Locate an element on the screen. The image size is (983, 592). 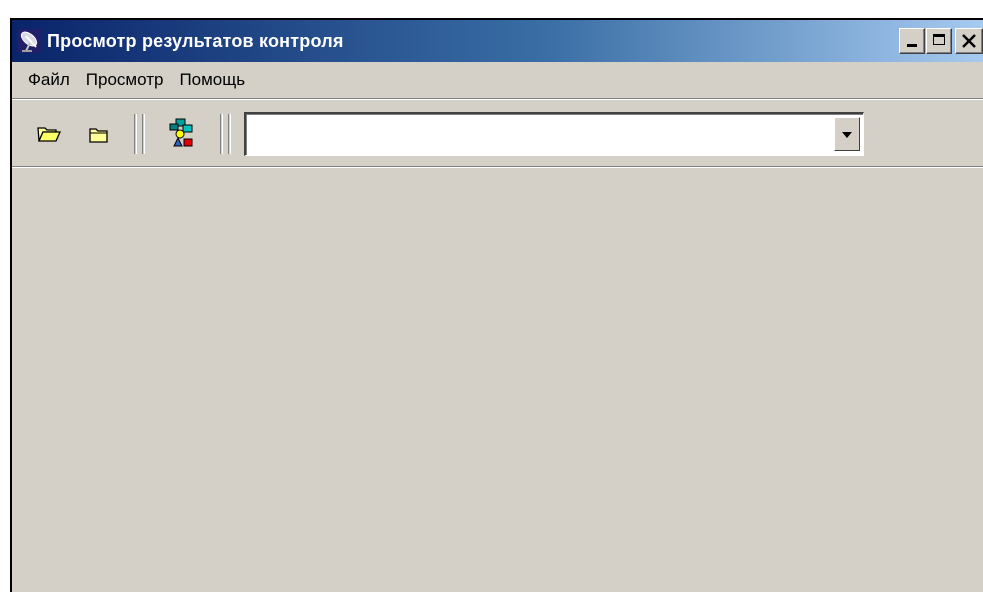
folder-icon is located at coordinates (98, 135).